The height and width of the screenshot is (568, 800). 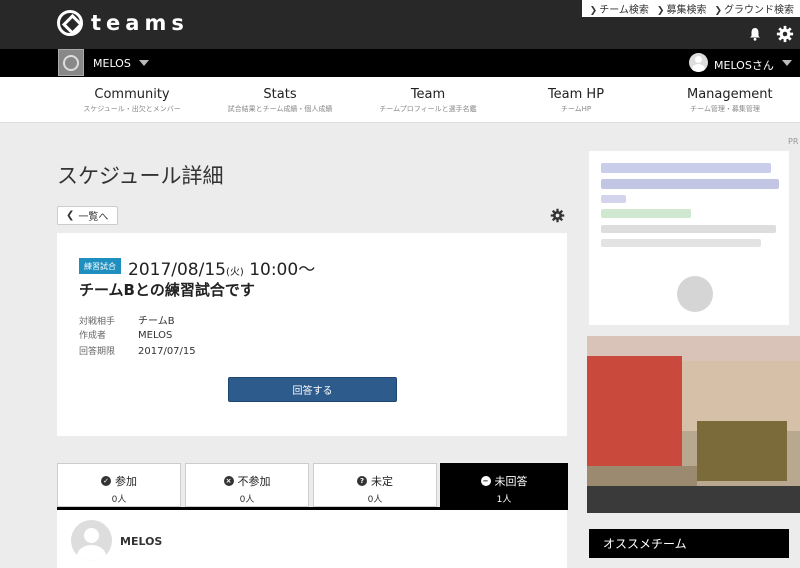 I want to click on chevron-left-icon: ❮, so click(x=70, y=215).